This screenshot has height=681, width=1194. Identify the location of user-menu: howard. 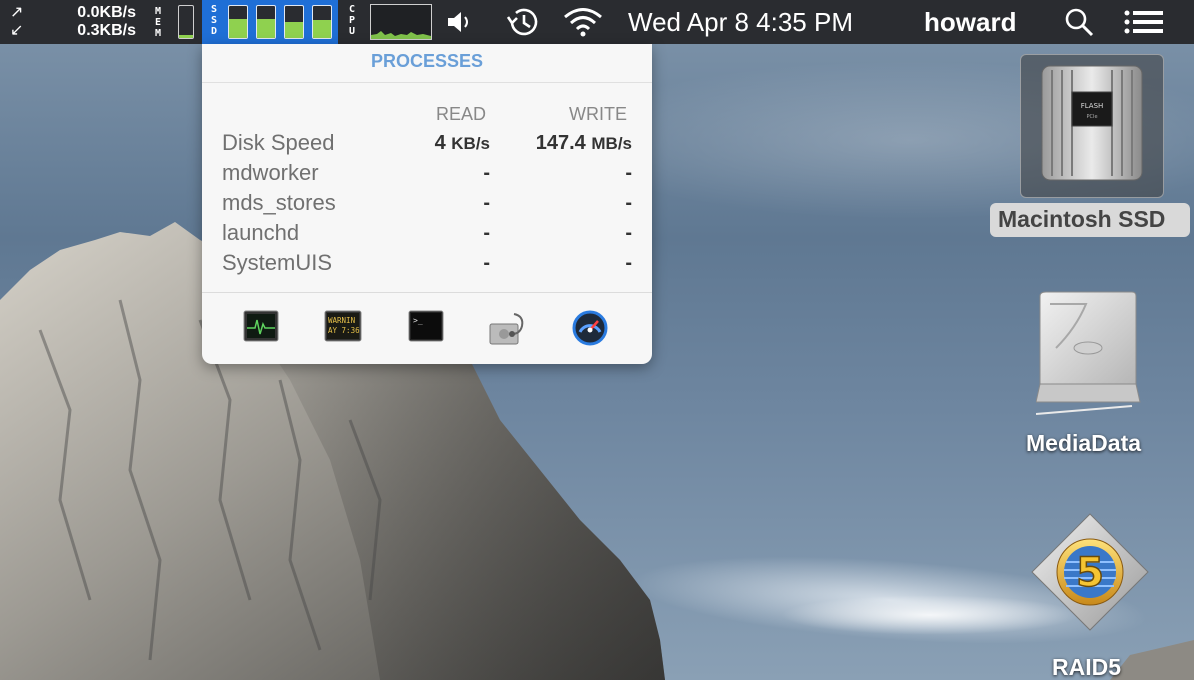
(970, 22).